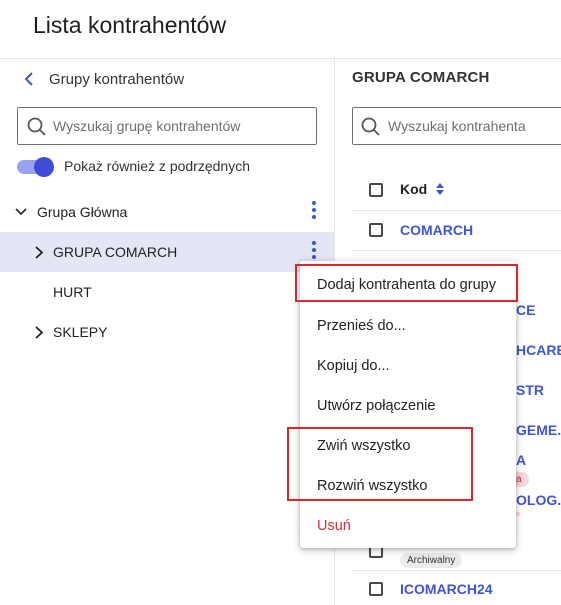  What do you see at coordinates (431, 560) in the screenshot?
I see `status-badge: Archiwalny` at bounding box center [431, 560].